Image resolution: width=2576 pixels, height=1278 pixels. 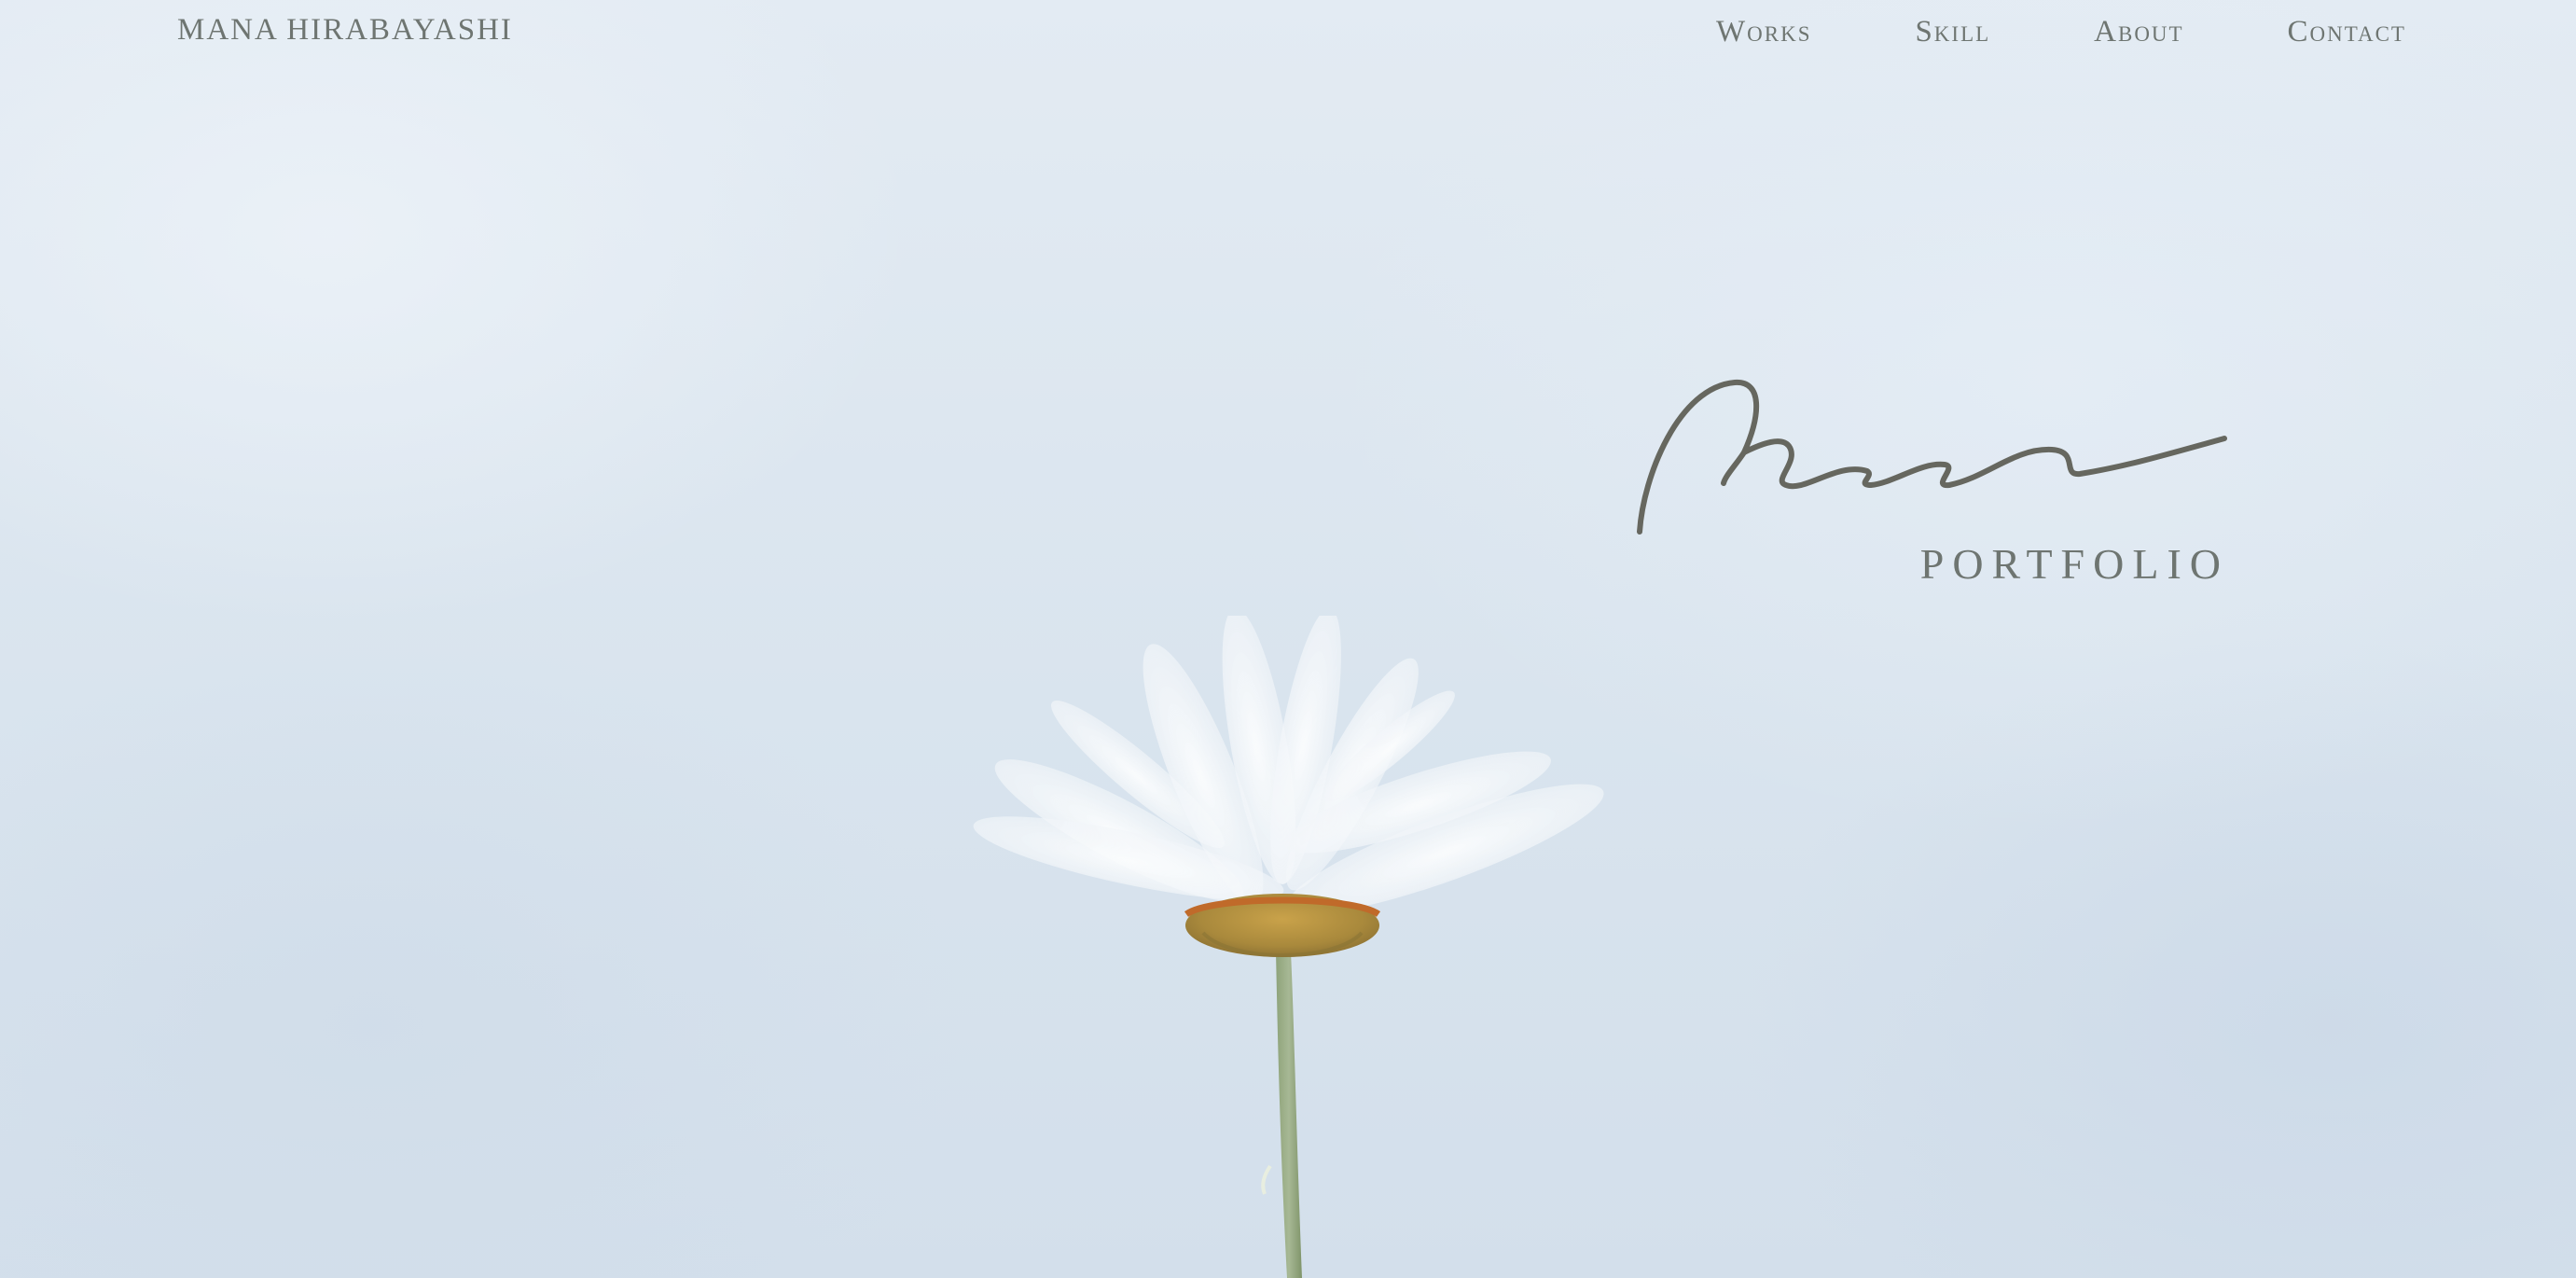 I want to click on signature-mana-logo, so click(x=1932, y=457).